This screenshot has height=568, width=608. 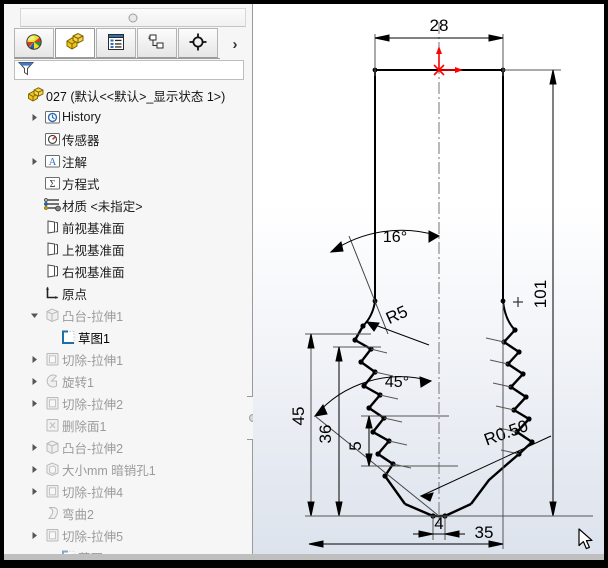 What do you see at coordinates (128, 359) in the screenshot?
I see `tree-item: 切除-拉伸1` at bounding box center [128, 359].